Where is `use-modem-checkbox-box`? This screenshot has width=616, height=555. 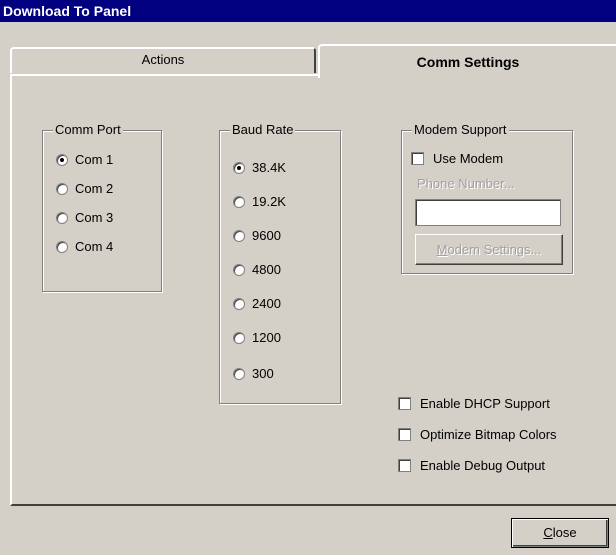 use-modem-checkbox-box is located at coordinates (417, 158).